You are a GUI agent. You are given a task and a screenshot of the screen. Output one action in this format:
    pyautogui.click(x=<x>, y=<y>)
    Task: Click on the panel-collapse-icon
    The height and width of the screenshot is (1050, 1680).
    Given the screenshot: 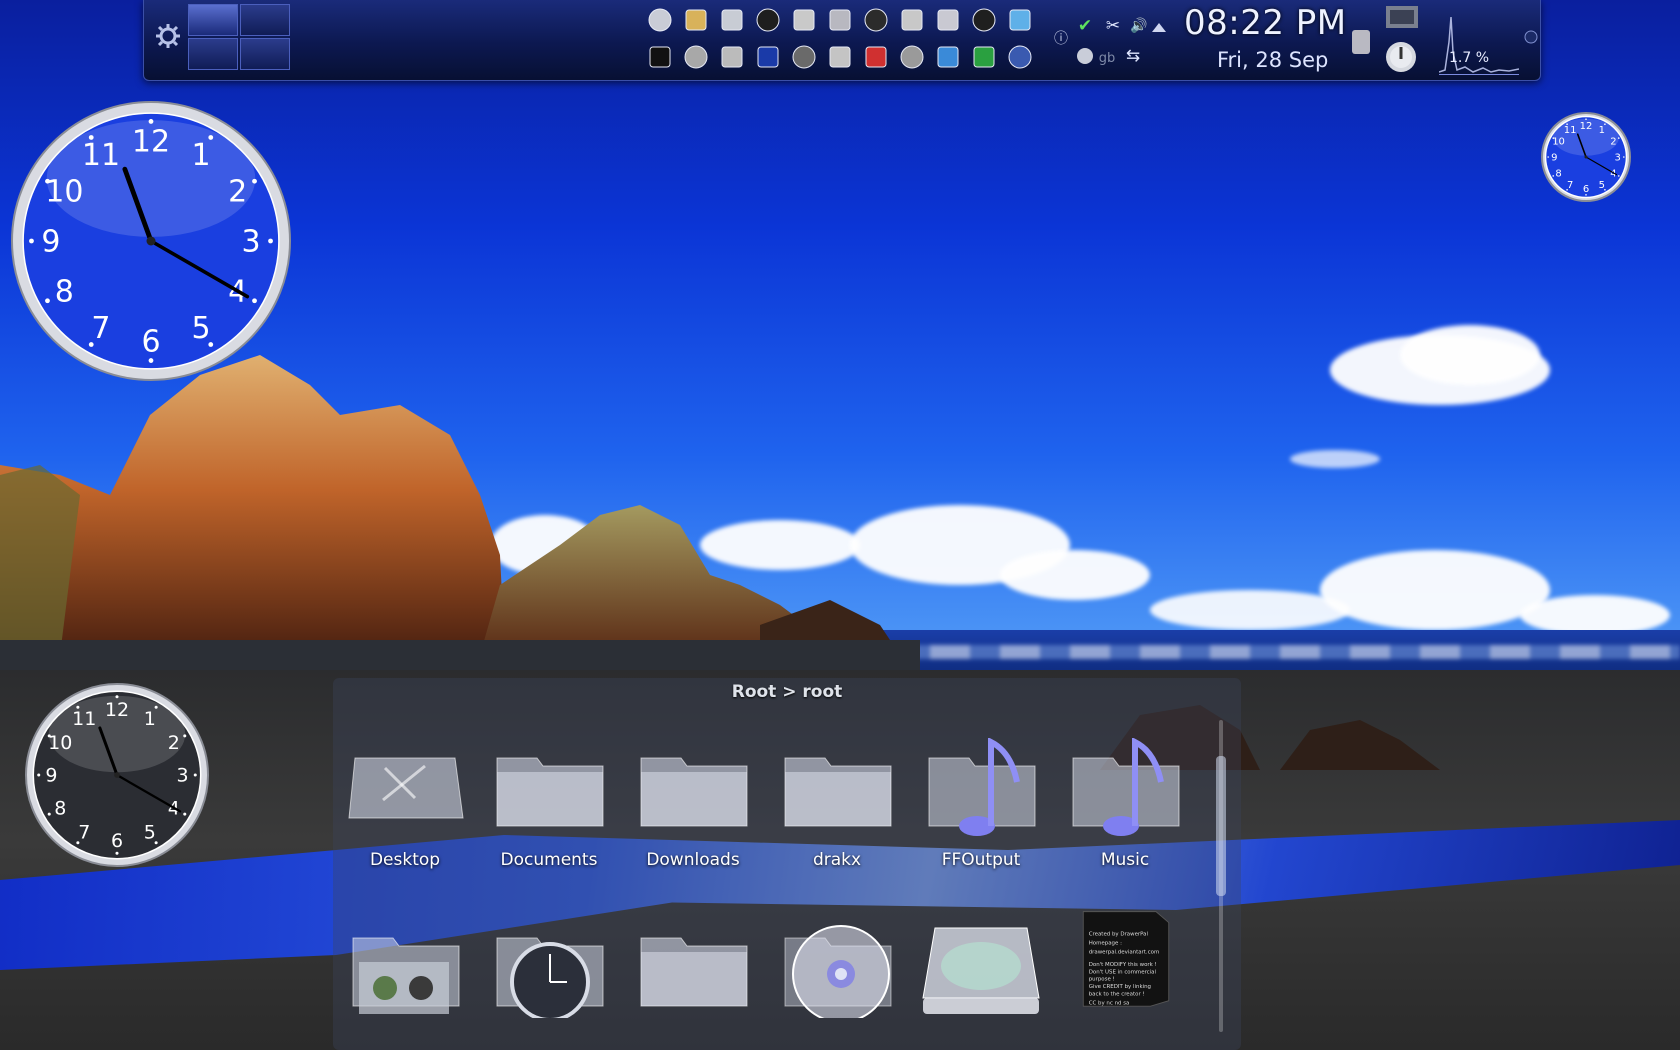 What is the action you would take?
    pyautogui.click(x=1531, y=37)
    